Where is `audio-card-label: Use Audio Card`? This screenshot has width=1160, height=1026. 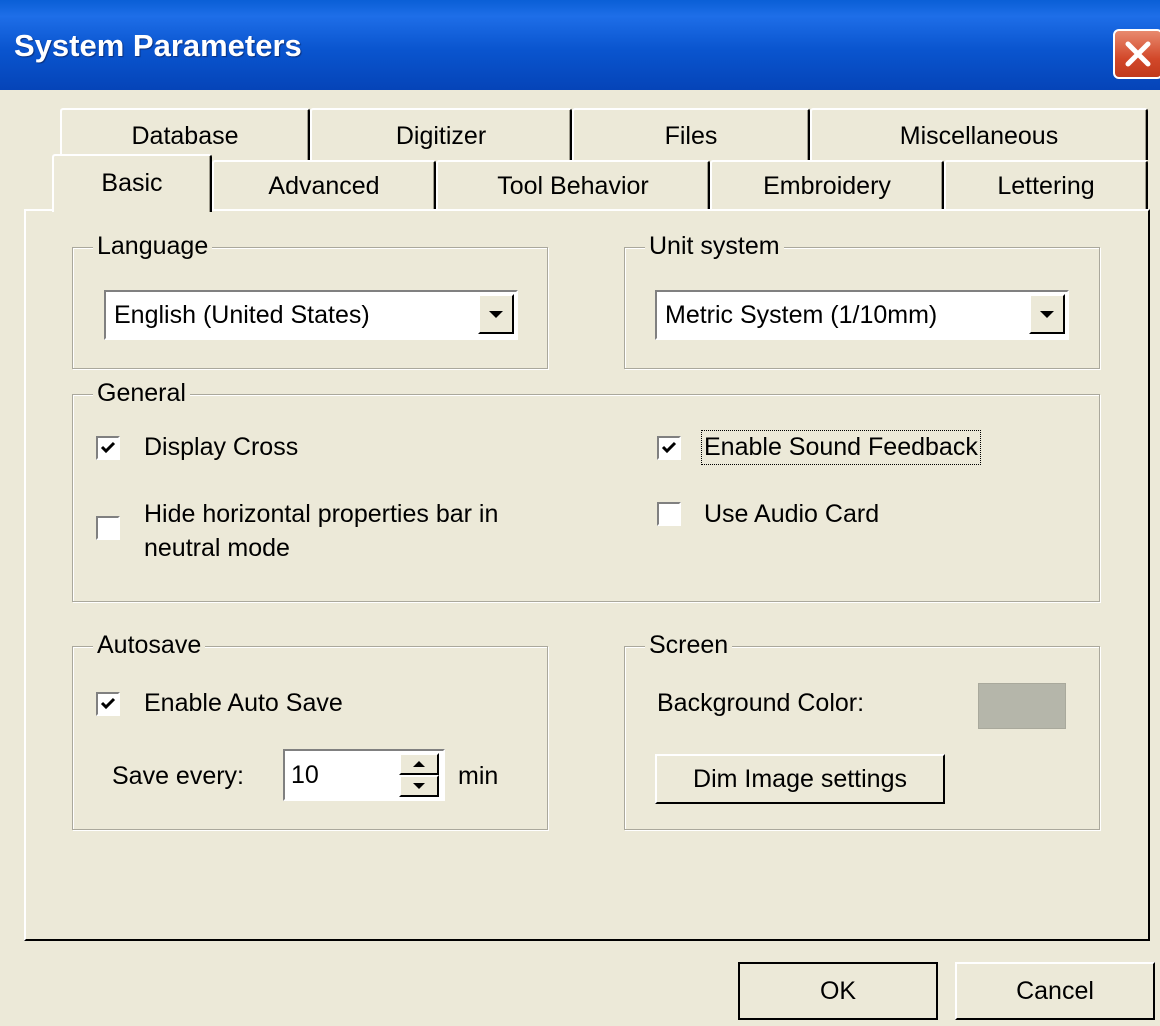 audio-card-label: Use Audio Card is located at coordinates (791, 514).